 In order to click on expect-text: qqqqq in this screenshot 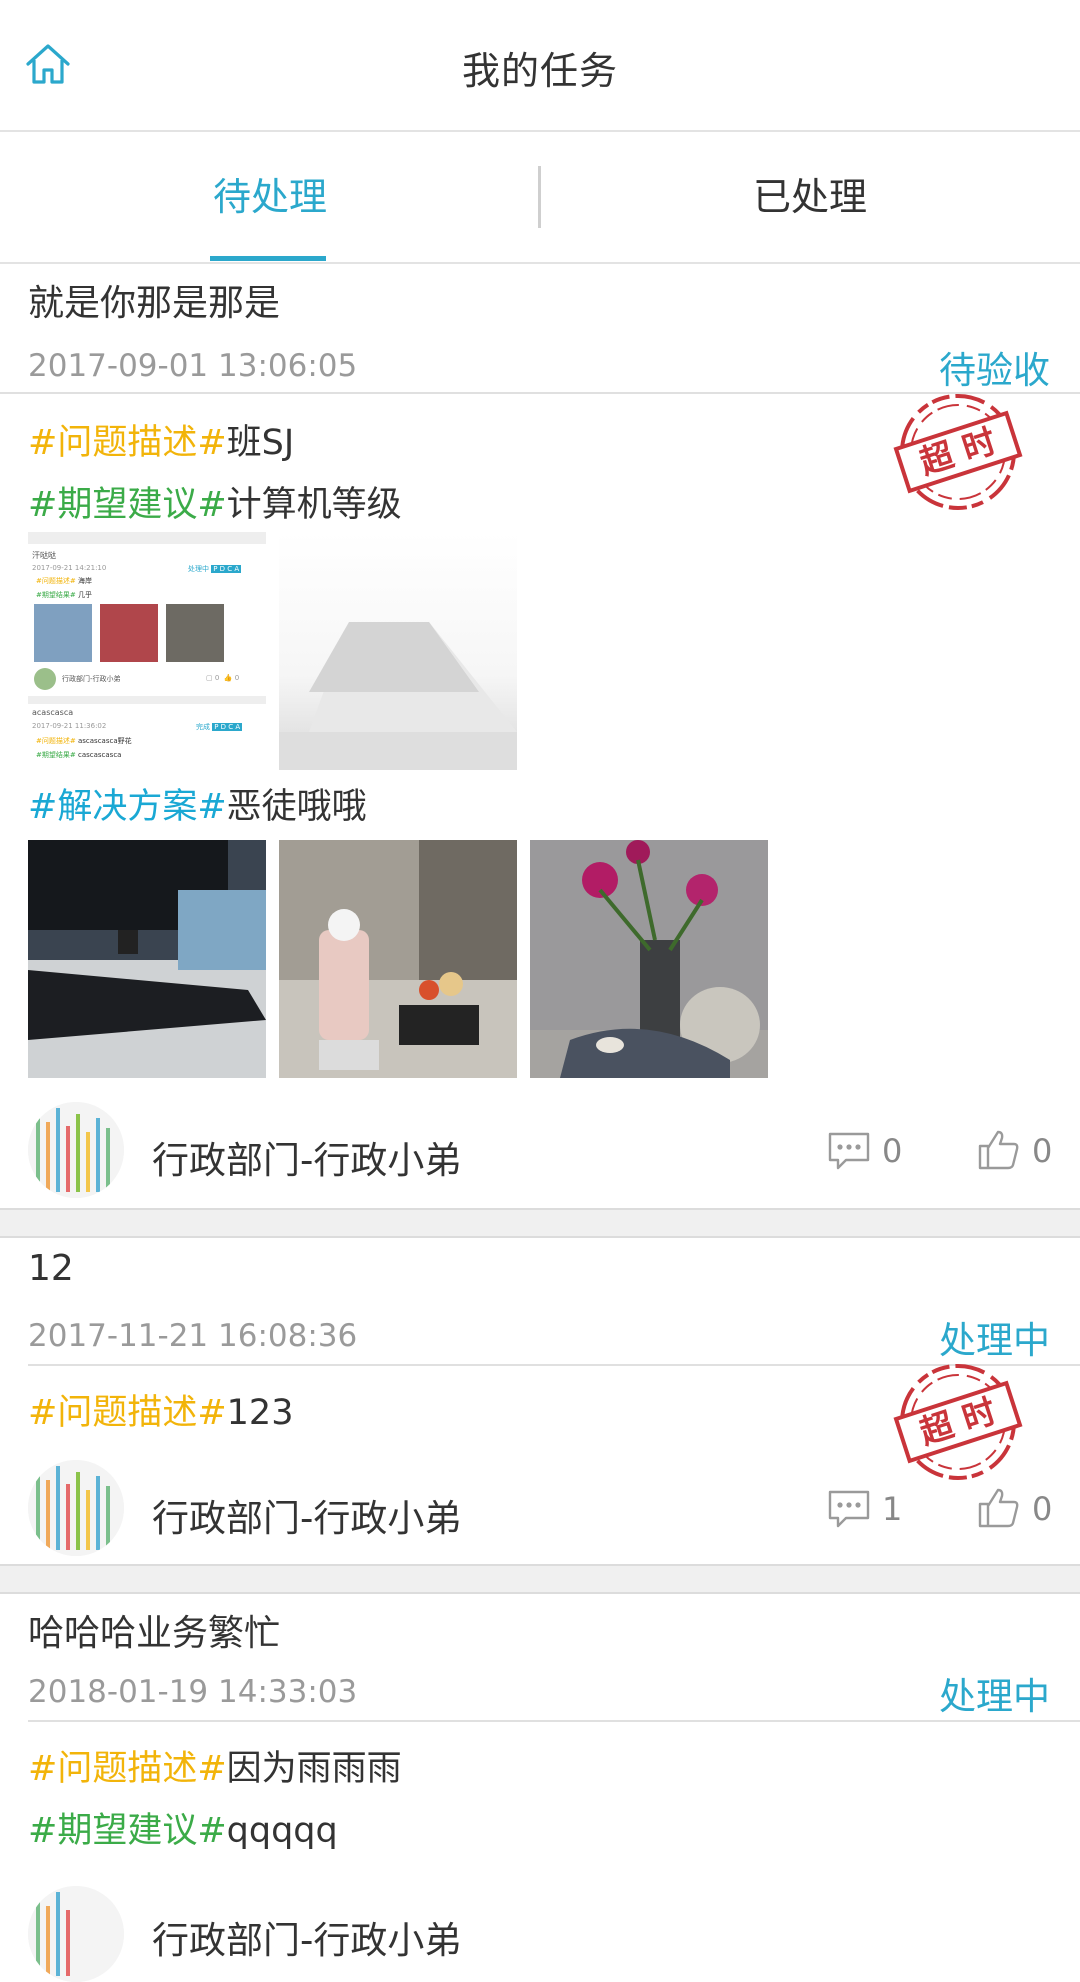, I will do `click(282, 1831)`.